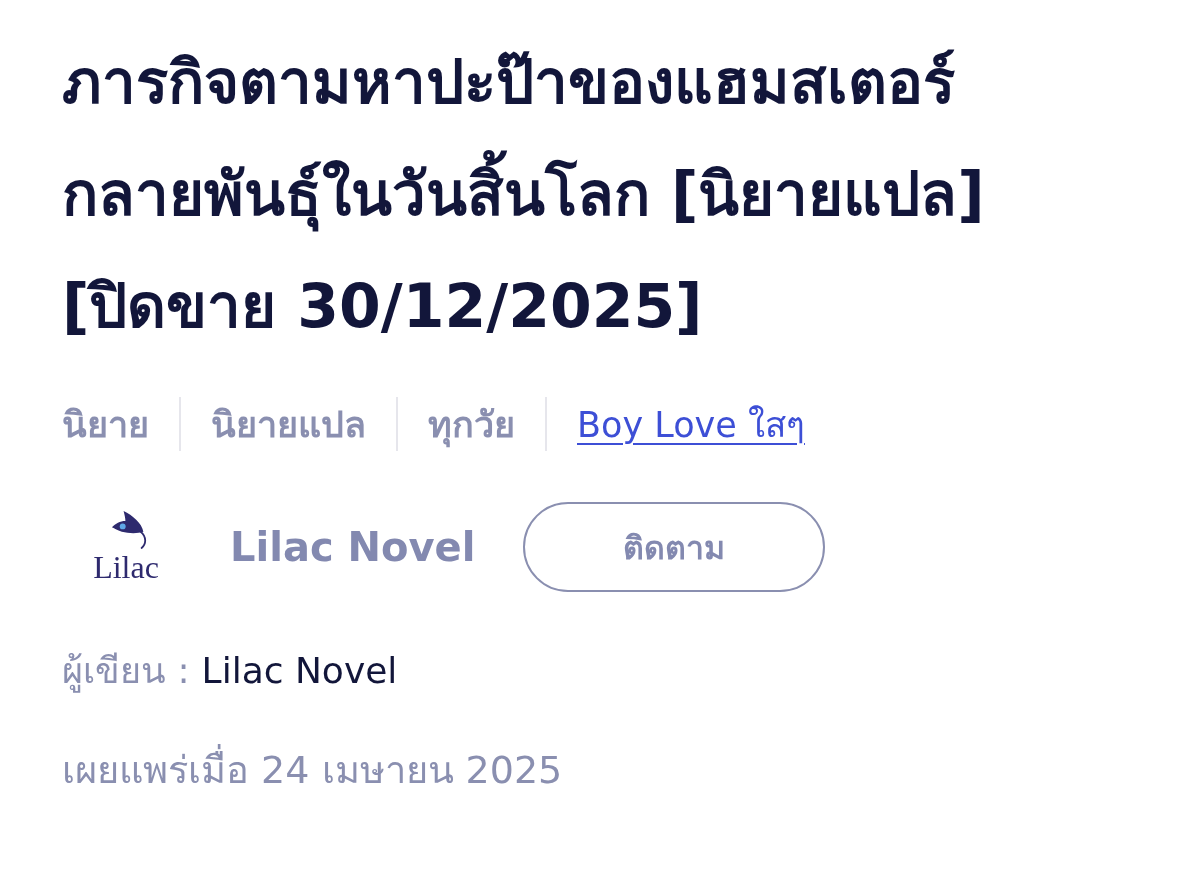  Describe the element at coordinates (471, 424) in the screenshot. I see `category-tag: ทุกวัย` at that location.